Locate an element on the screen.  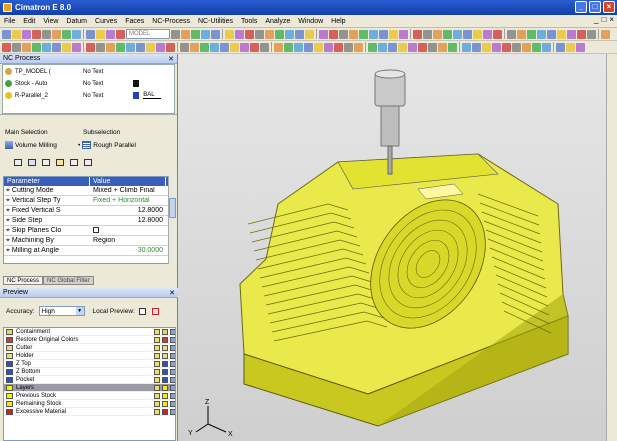
menu-view: View is located at coordinates (50, 21).